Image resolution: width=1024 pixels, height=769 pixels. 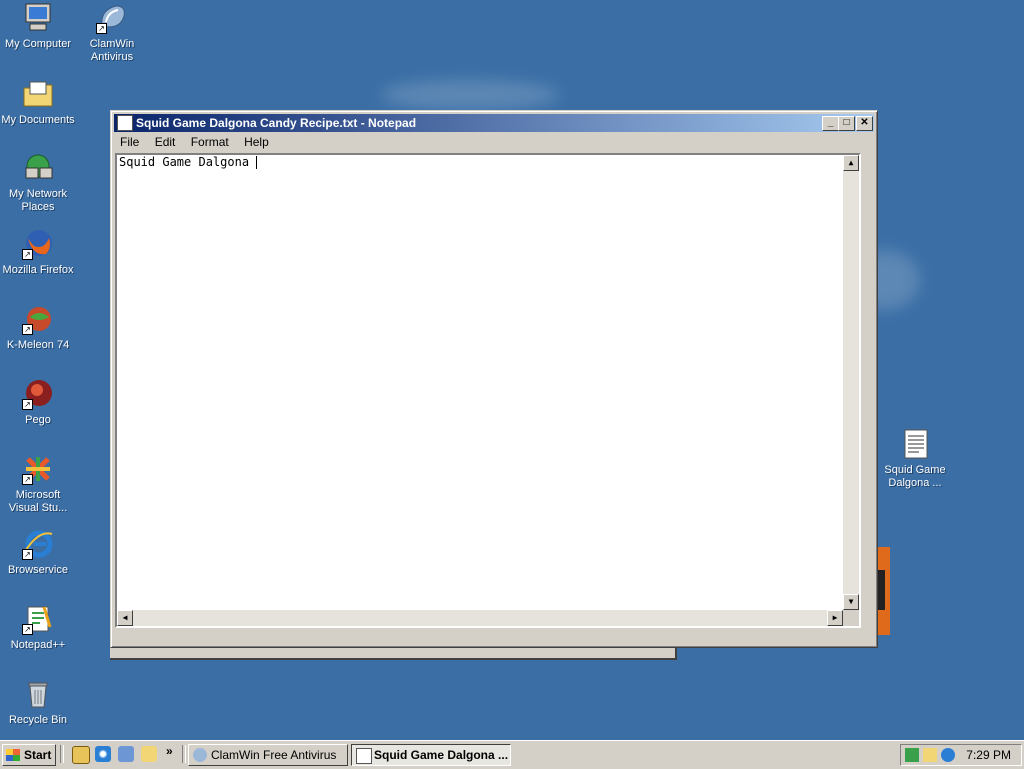 I want to click on minimize-button: _, so click(x=830, y=123).